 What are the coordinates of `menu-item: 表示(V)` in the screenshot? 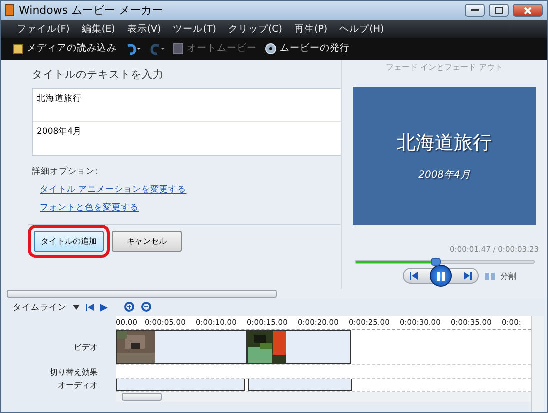 It's located at (144, 29).